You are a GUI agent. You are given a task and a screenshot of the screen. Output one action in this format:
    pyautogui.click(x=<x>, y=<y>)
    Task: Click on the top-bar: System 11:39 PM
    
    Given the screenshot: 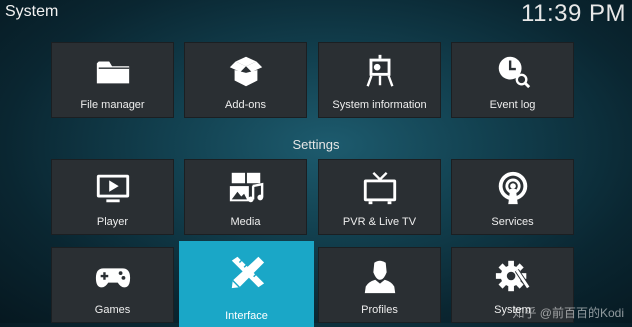 What is the action you would take?
    pyautogui.click(x=316, y=15)
    